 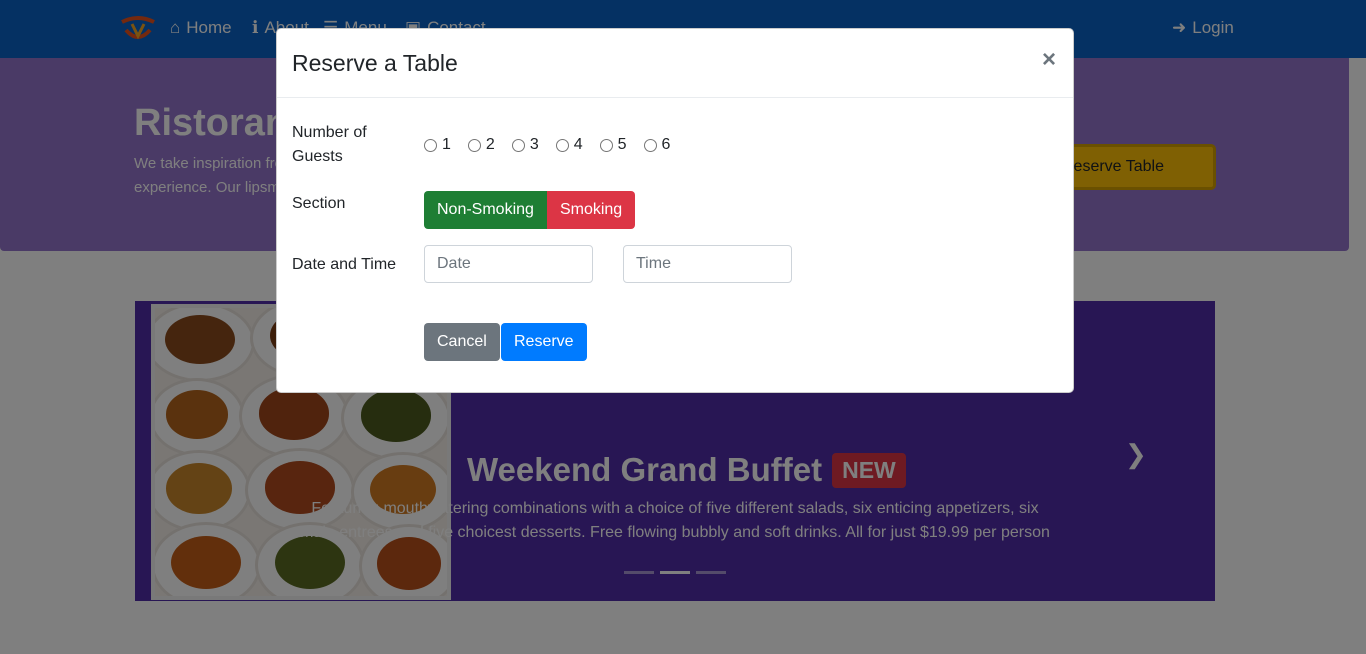 I want to click on guests-radio-group: 1 2 3 4 5 6, so click(x=555, y=145).